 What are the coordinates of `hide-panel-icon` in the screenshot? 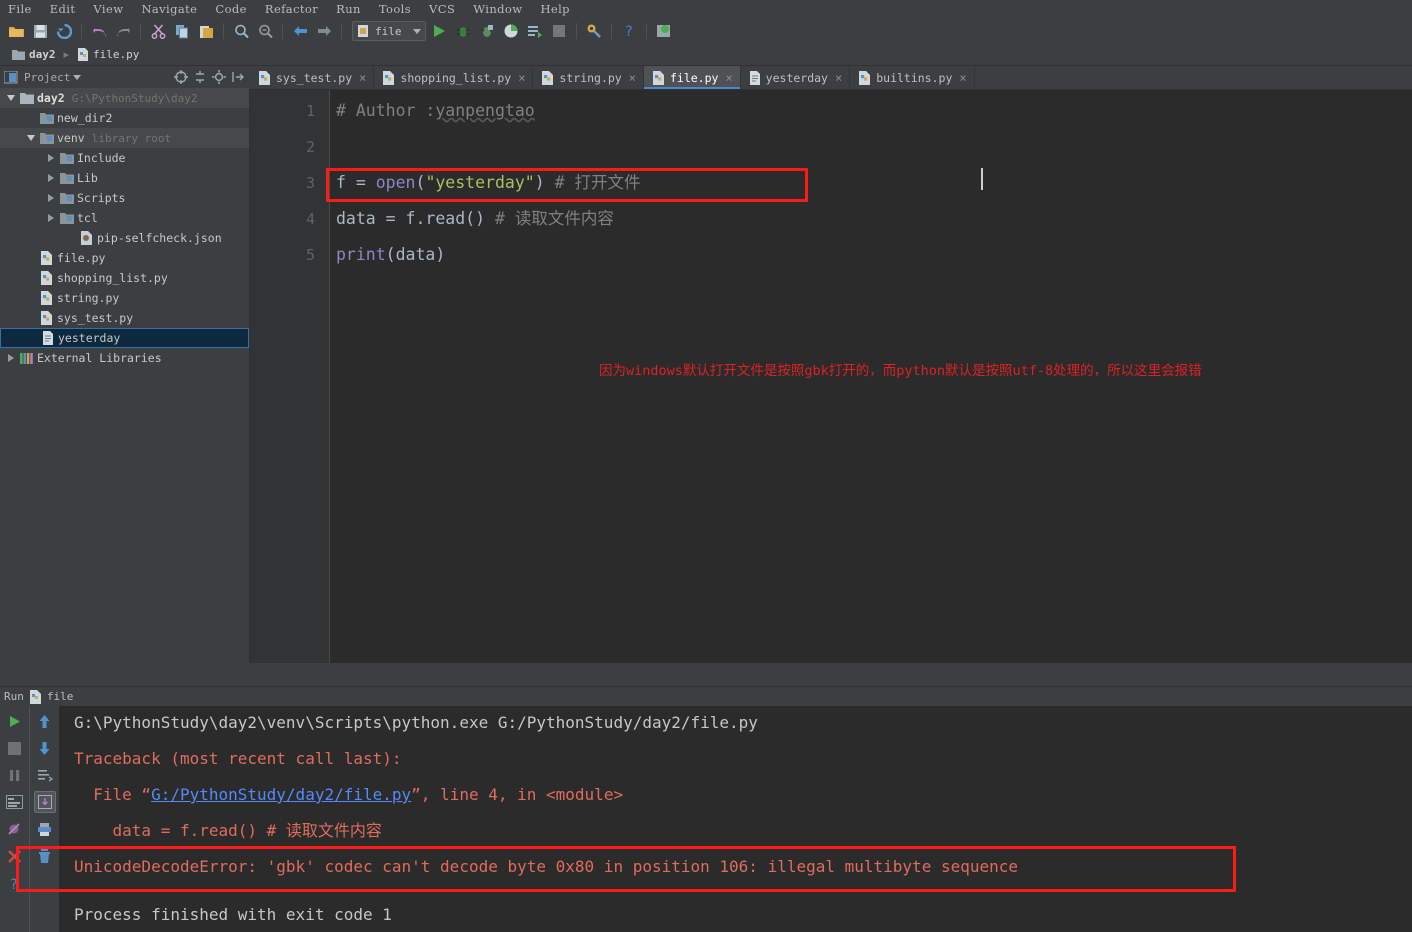 It's located at (238, 77).